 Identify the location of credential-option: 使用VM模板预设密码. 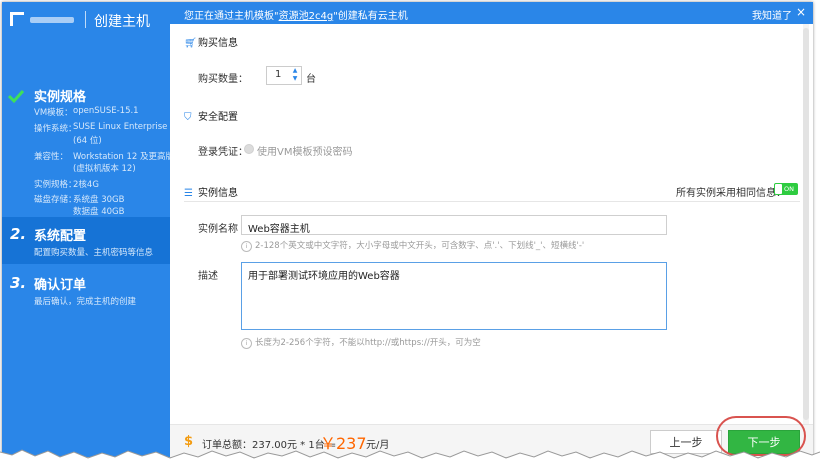
(305, 152).